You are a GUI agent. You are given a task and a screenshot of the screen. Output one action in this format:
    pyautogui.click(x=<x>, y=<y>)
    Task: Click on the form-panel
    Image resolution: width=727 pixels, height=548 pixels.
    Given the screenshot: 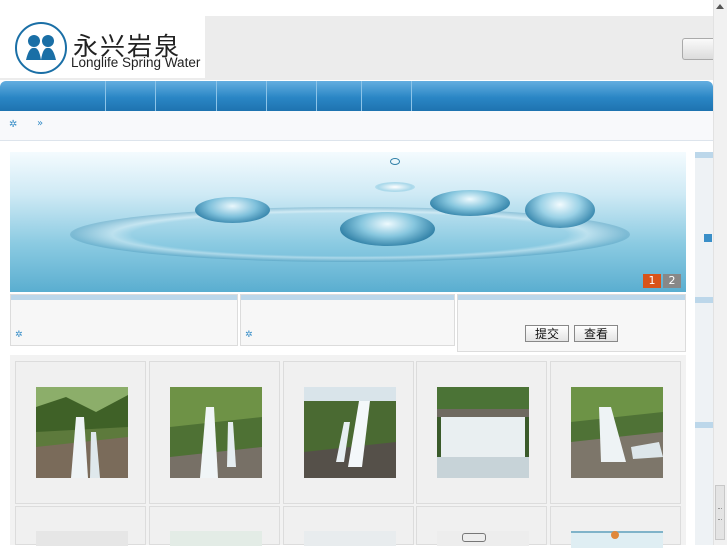 What is the action you would take?
    pyautogui.click(x=571, y=323)
    